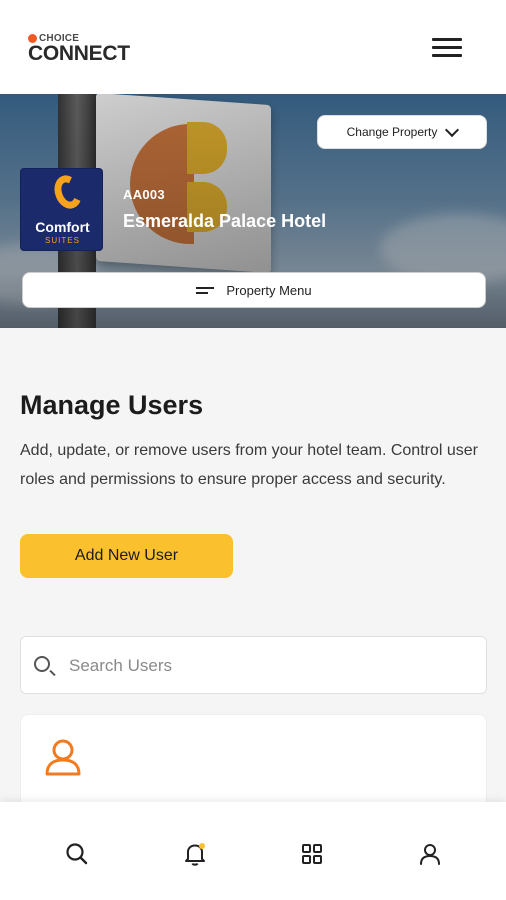 The width and height of the screenshot is (506, 900). What do you see at coordinates (79, 53) in the screenshot?
I see `logo-big-text: CONNECT` at bounding box center [79, 53].